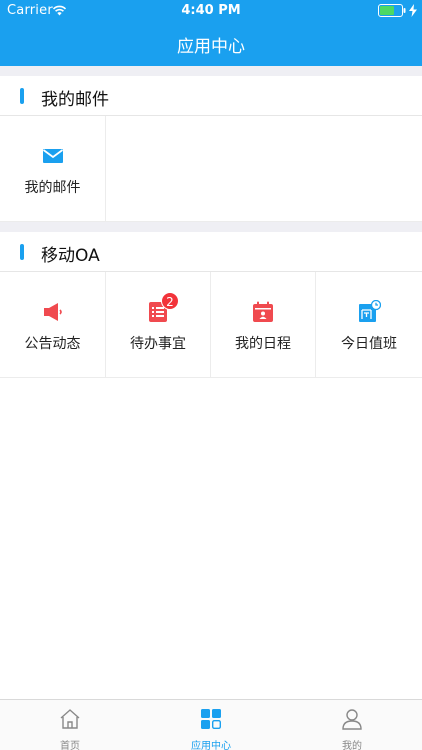 The image size is (422, 750). I want to click on app-tile-label: 我的邮件, so click(52, 188).